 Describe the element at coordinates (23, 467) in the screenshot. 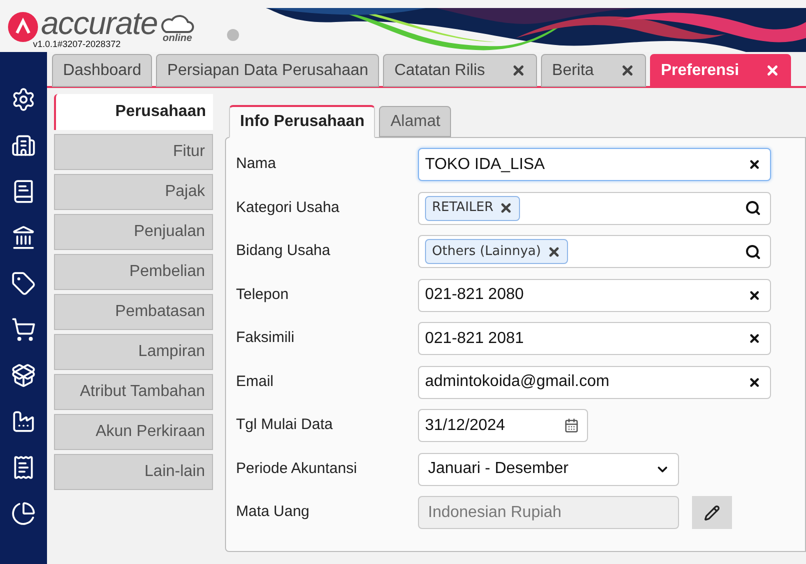

I see `receipt-icon` at that location.